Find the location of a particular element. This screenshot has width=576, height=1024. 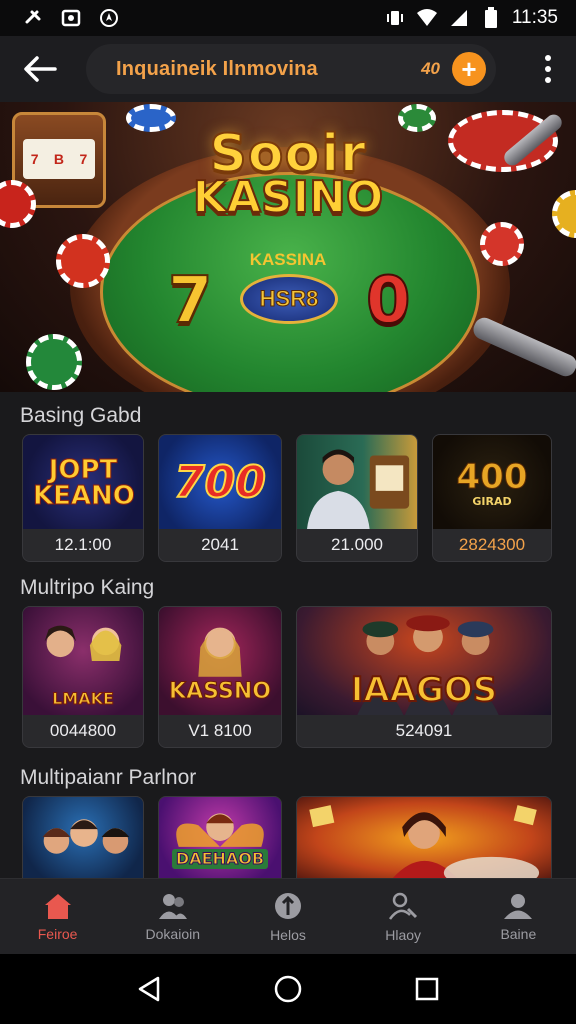

back-arrow-icon is located at coordinates (40, 69).